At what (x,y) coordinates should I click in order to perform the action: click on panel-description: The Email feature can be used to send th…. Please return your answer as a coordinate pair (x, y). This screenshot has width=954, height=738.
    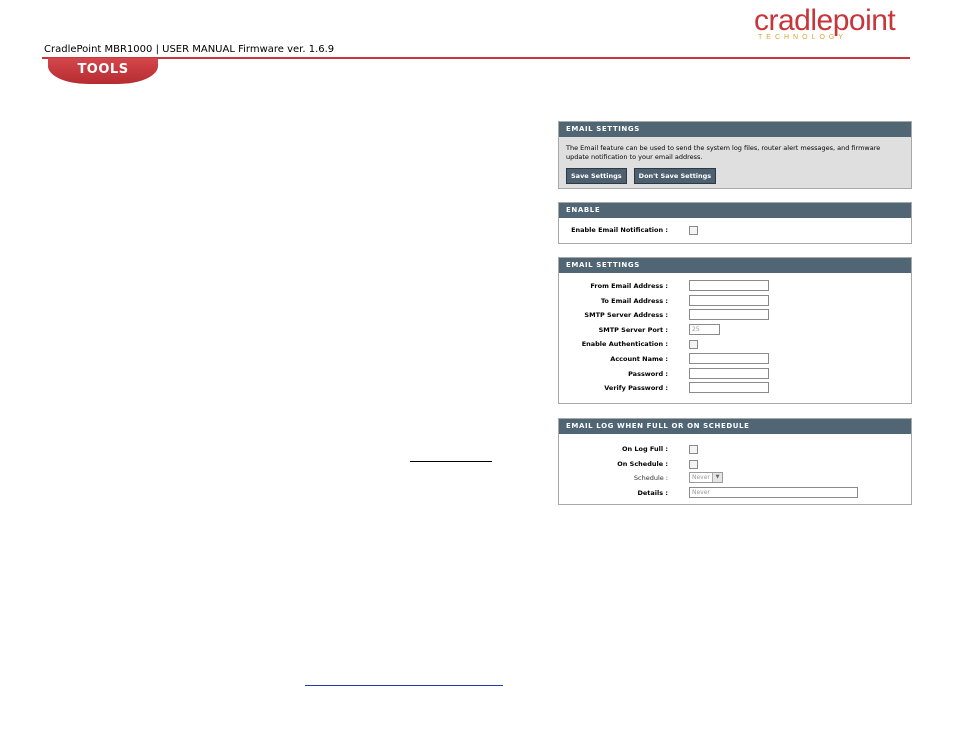
    Looking at the image, I should click on (723, 152).